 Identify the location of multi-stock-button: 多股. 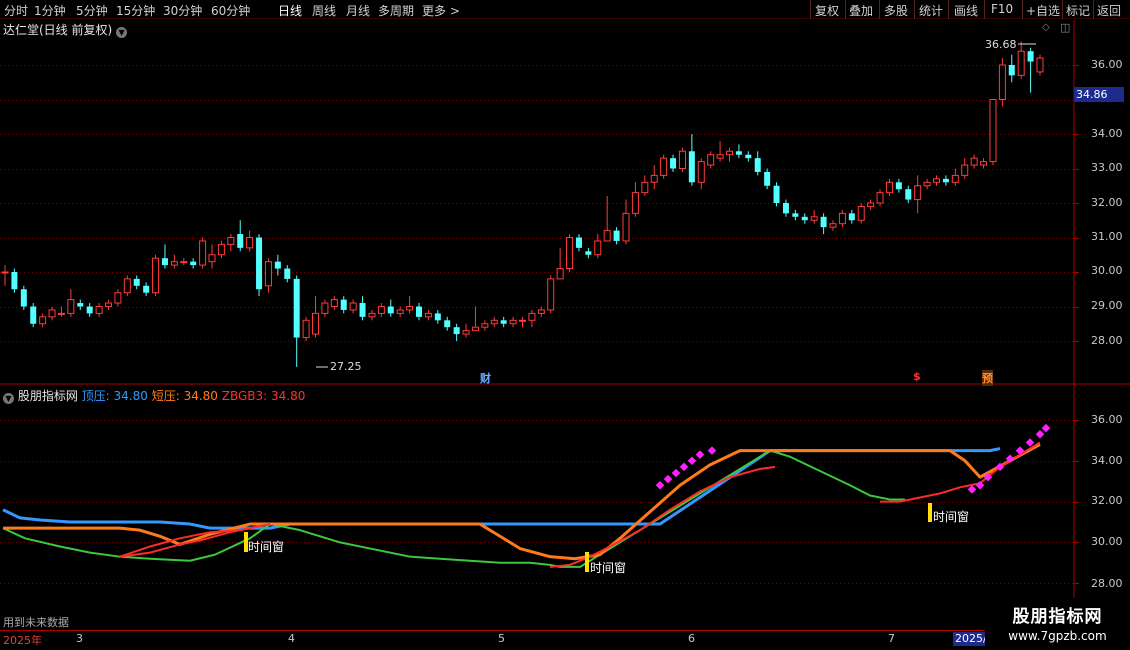
(896, 10).